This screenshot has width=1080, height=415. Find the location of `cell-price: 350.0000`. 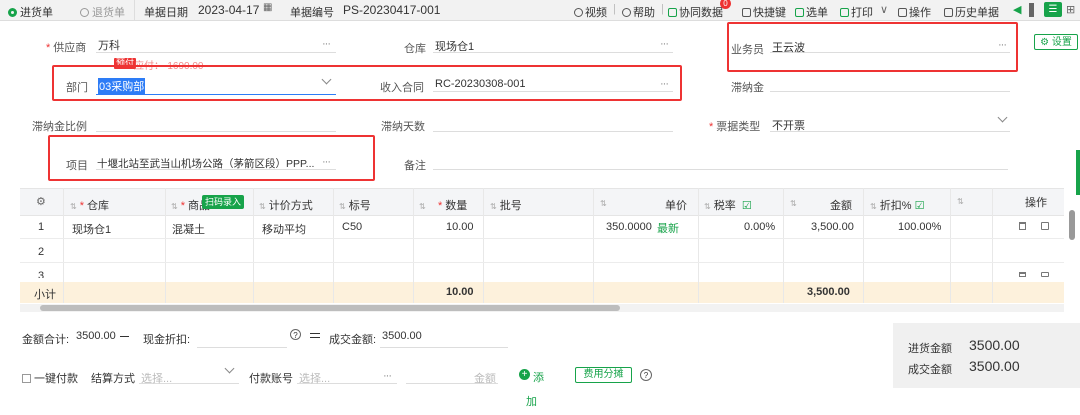

cell-price: 350.0000 is located at coordinates (629, 227).